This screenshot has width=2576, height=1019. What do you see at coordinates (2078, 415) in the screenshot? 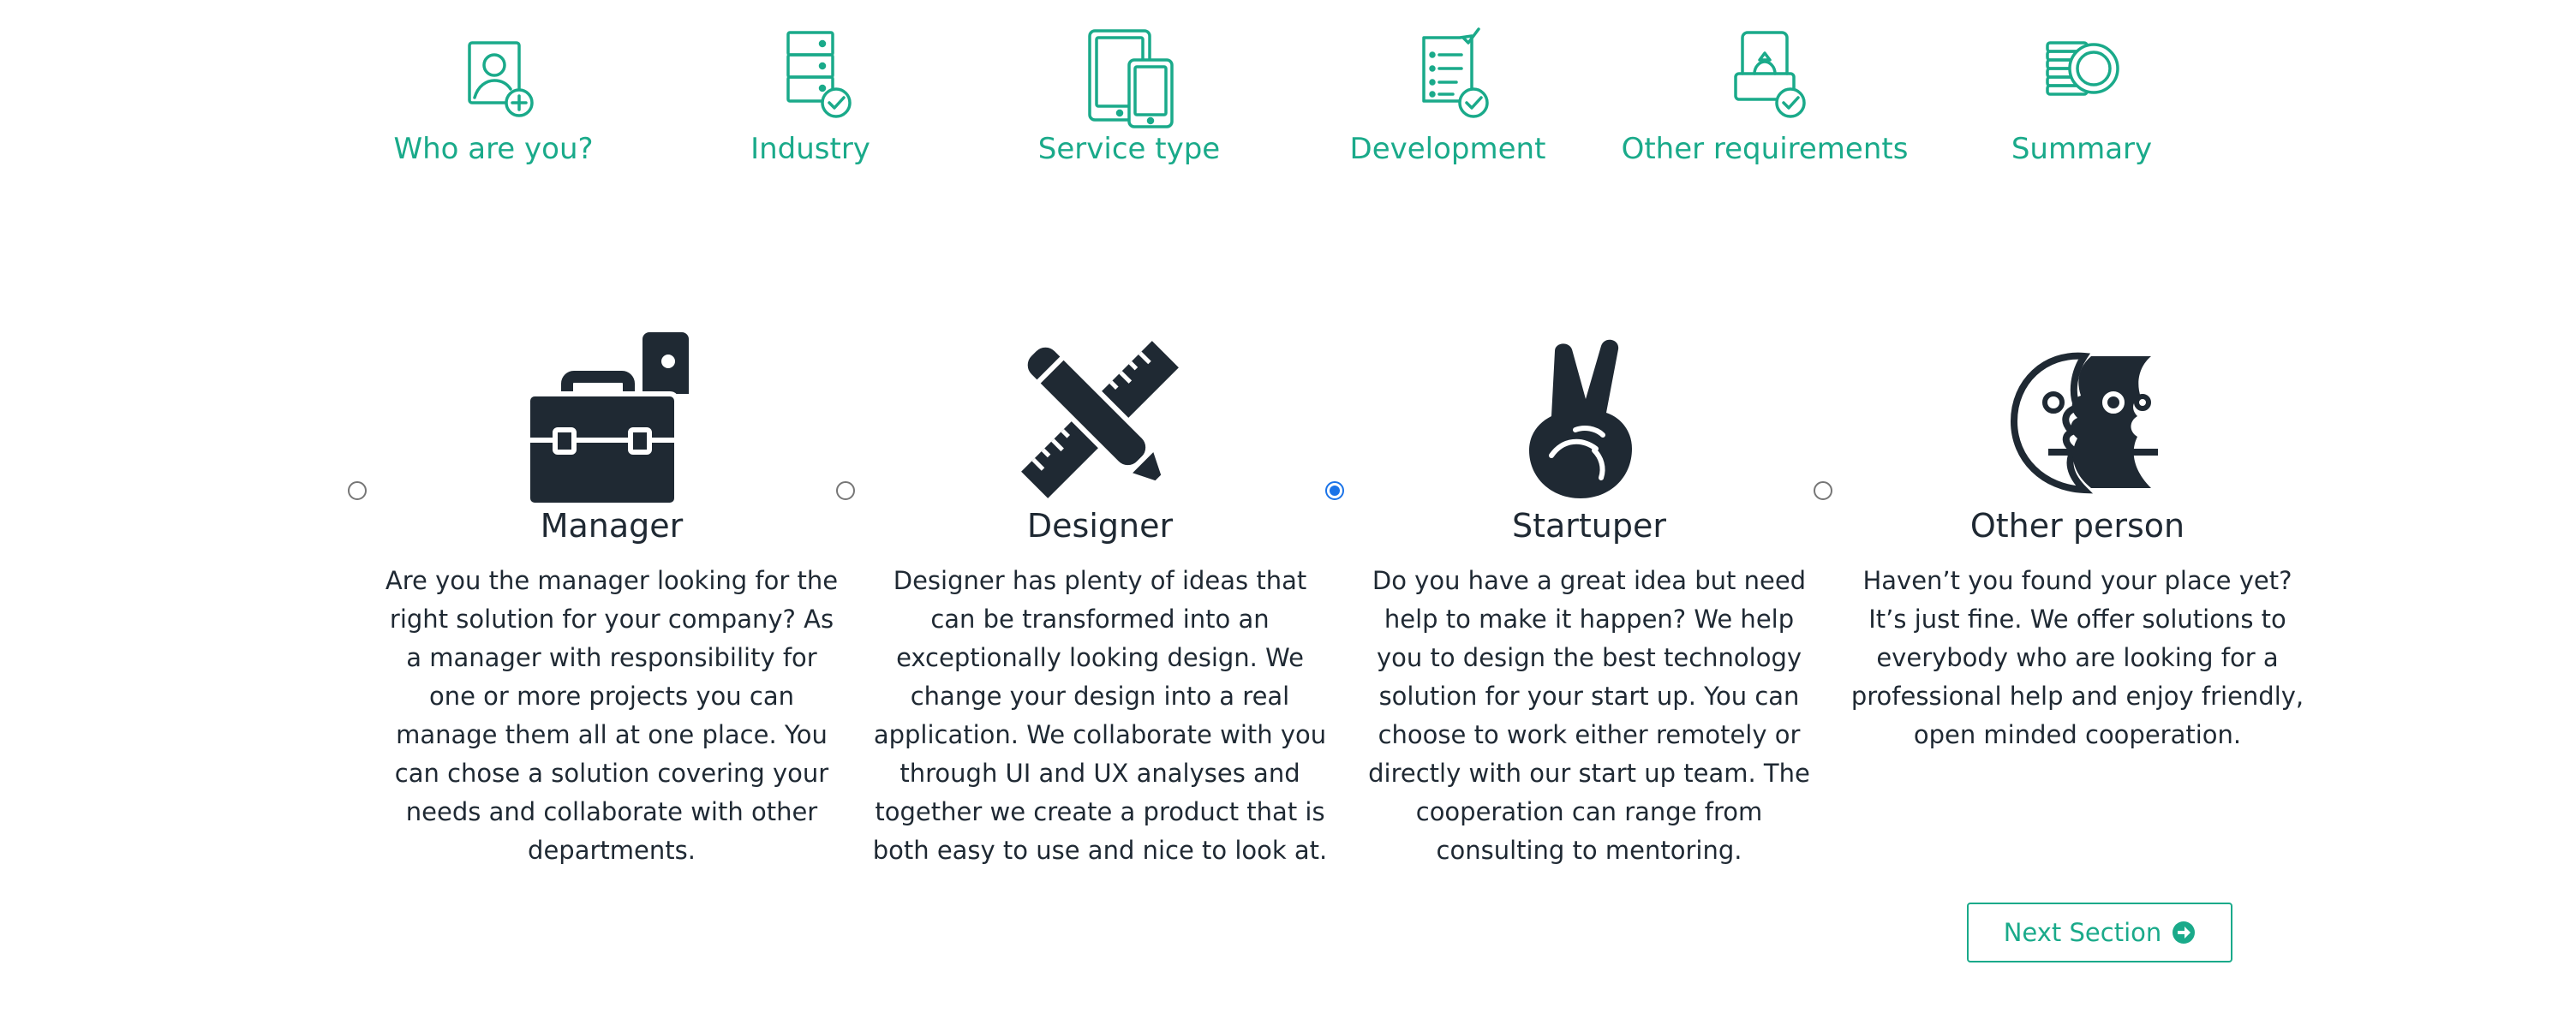
I see `two-faces-icon` at bounding box center [2078, 415].